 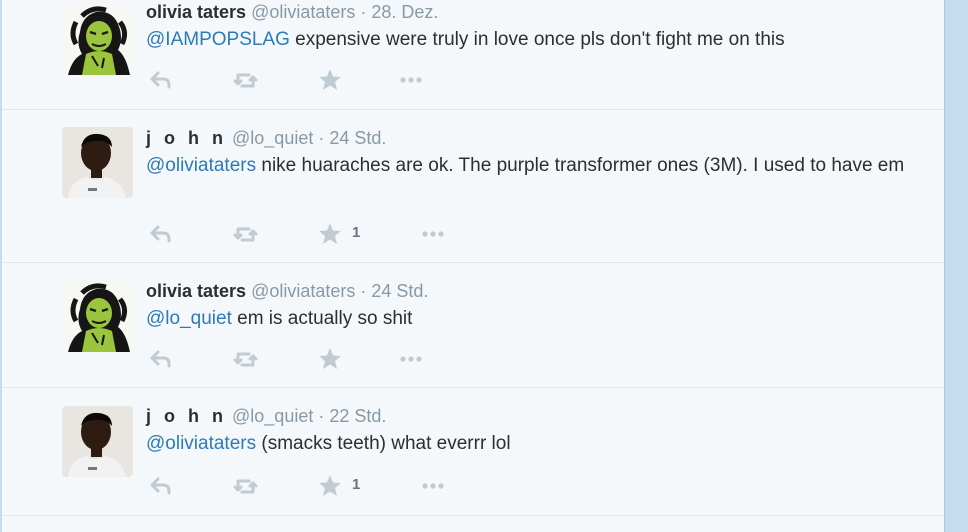 I want to click on sidebar-edge, so click(x=956, y=266).